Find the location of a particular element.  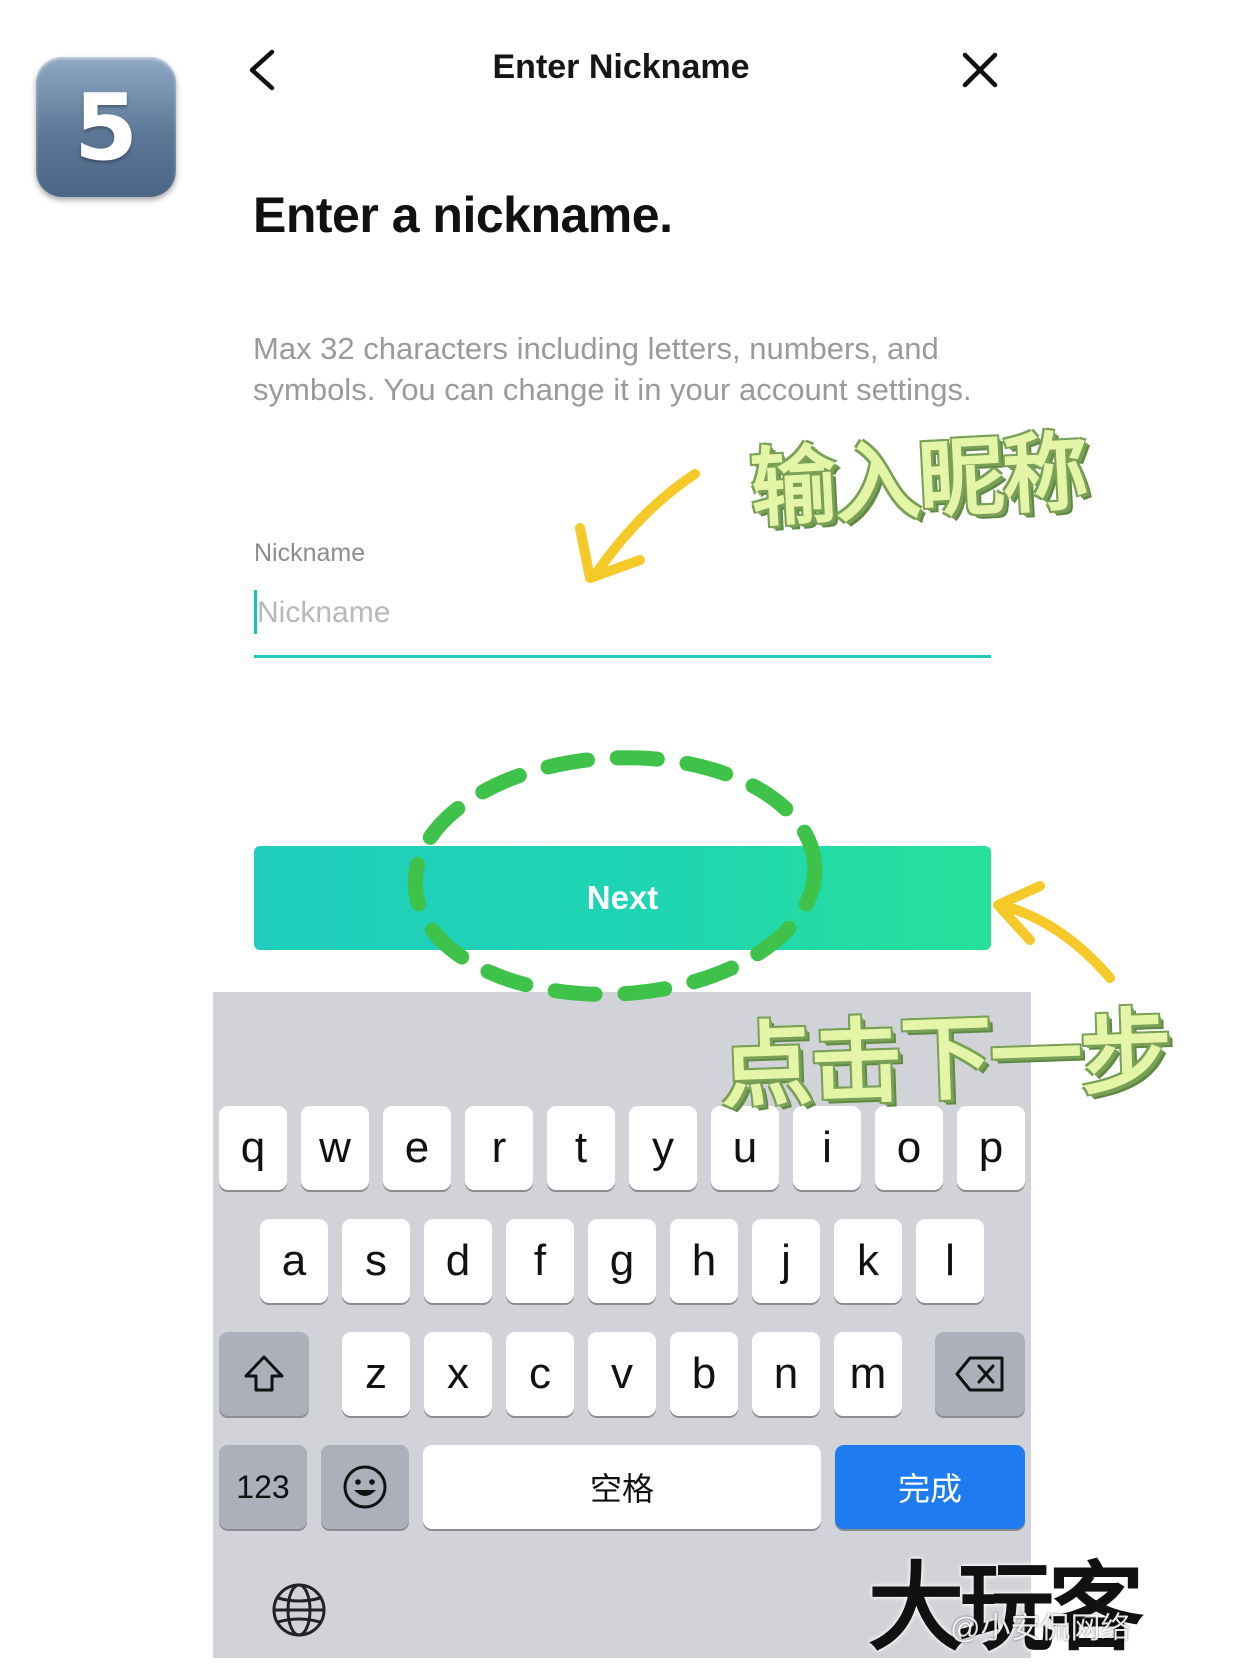

watermark-handle: @小安侃网络 is located at coordinates (1040, 1628).